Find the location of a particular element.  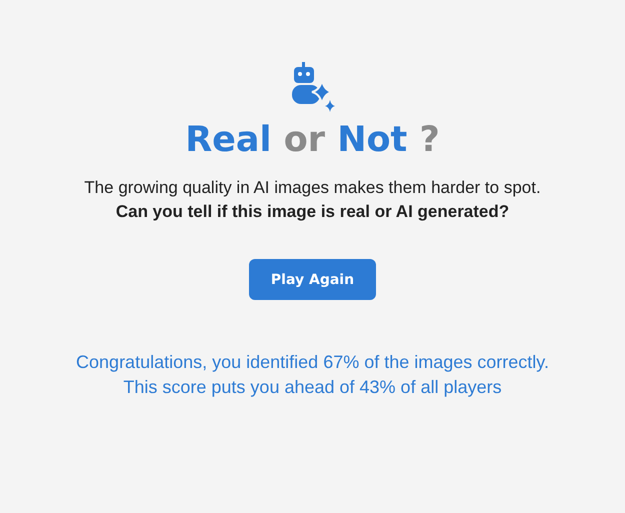

title-word: or is located at coordinates (305, 140).